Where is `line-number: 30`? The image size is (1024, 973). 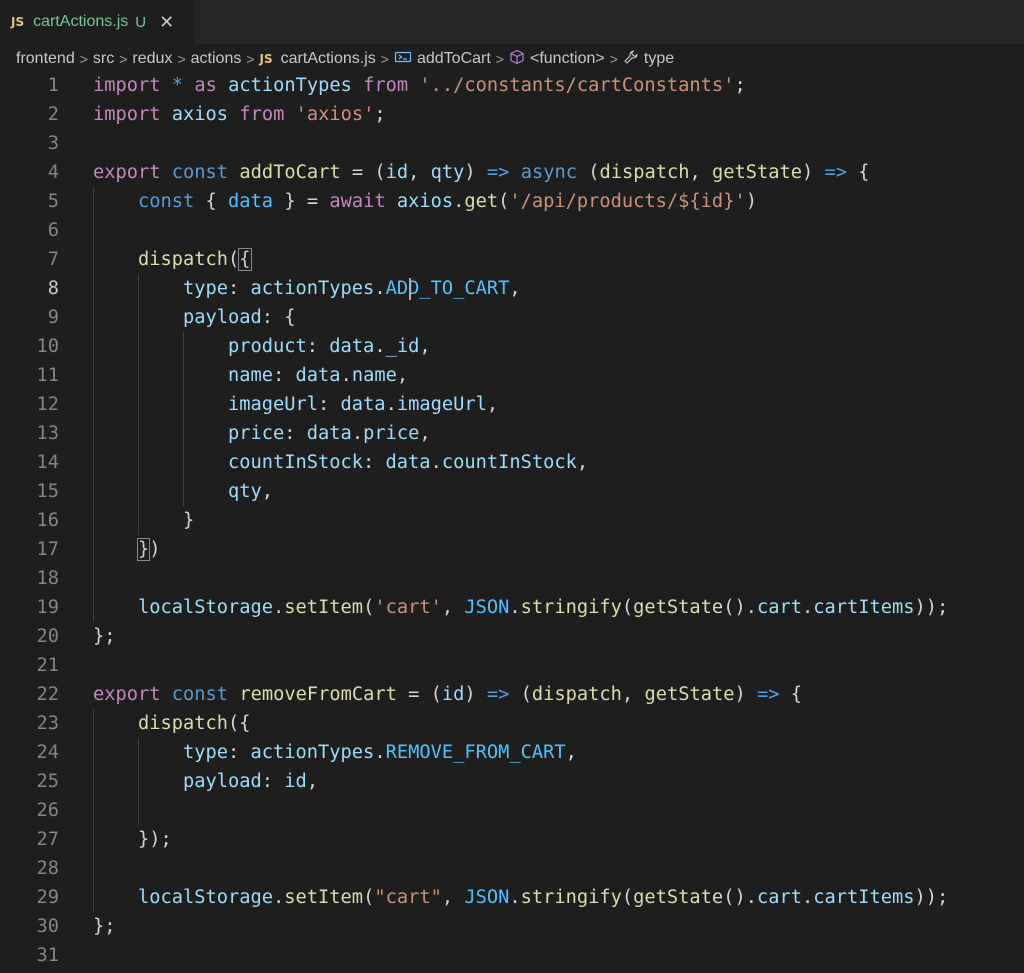
line-number: 30 is located at coordinates (47, 926).